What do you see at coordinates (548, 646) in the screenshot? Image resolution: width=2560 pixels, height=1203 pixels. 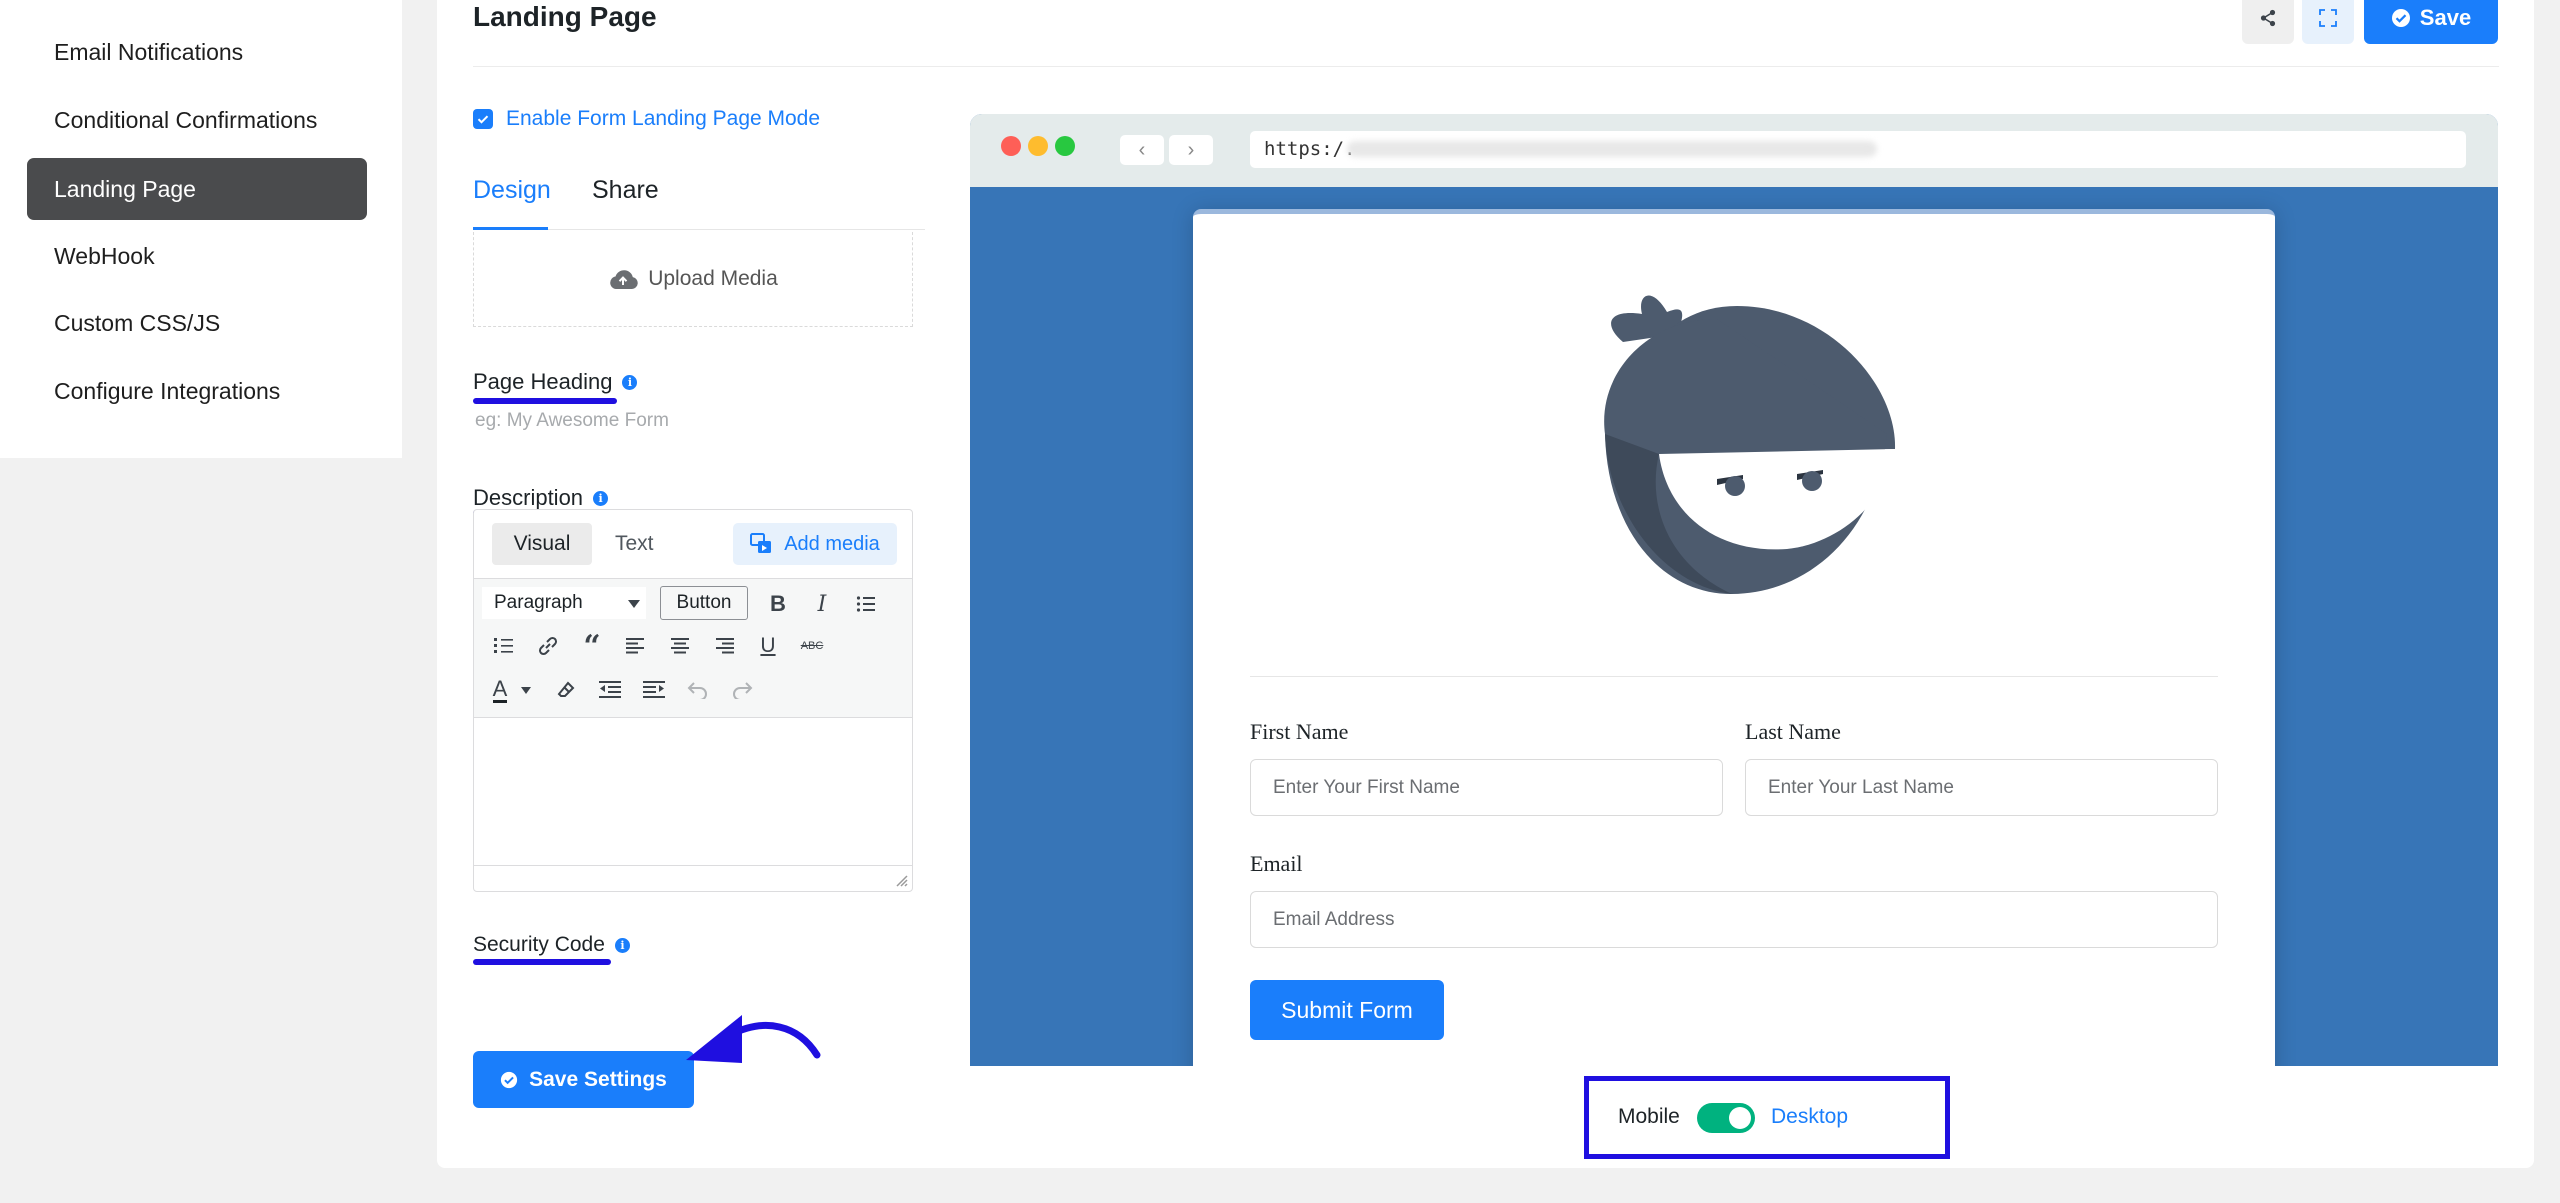 I see `link-icon` at bounding box center [548, 646].